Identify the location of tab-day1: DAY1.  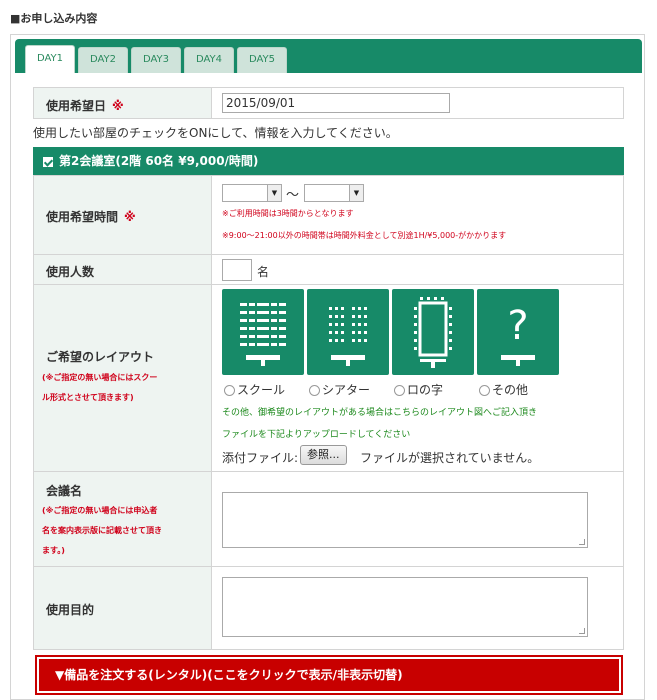
(50, 59).